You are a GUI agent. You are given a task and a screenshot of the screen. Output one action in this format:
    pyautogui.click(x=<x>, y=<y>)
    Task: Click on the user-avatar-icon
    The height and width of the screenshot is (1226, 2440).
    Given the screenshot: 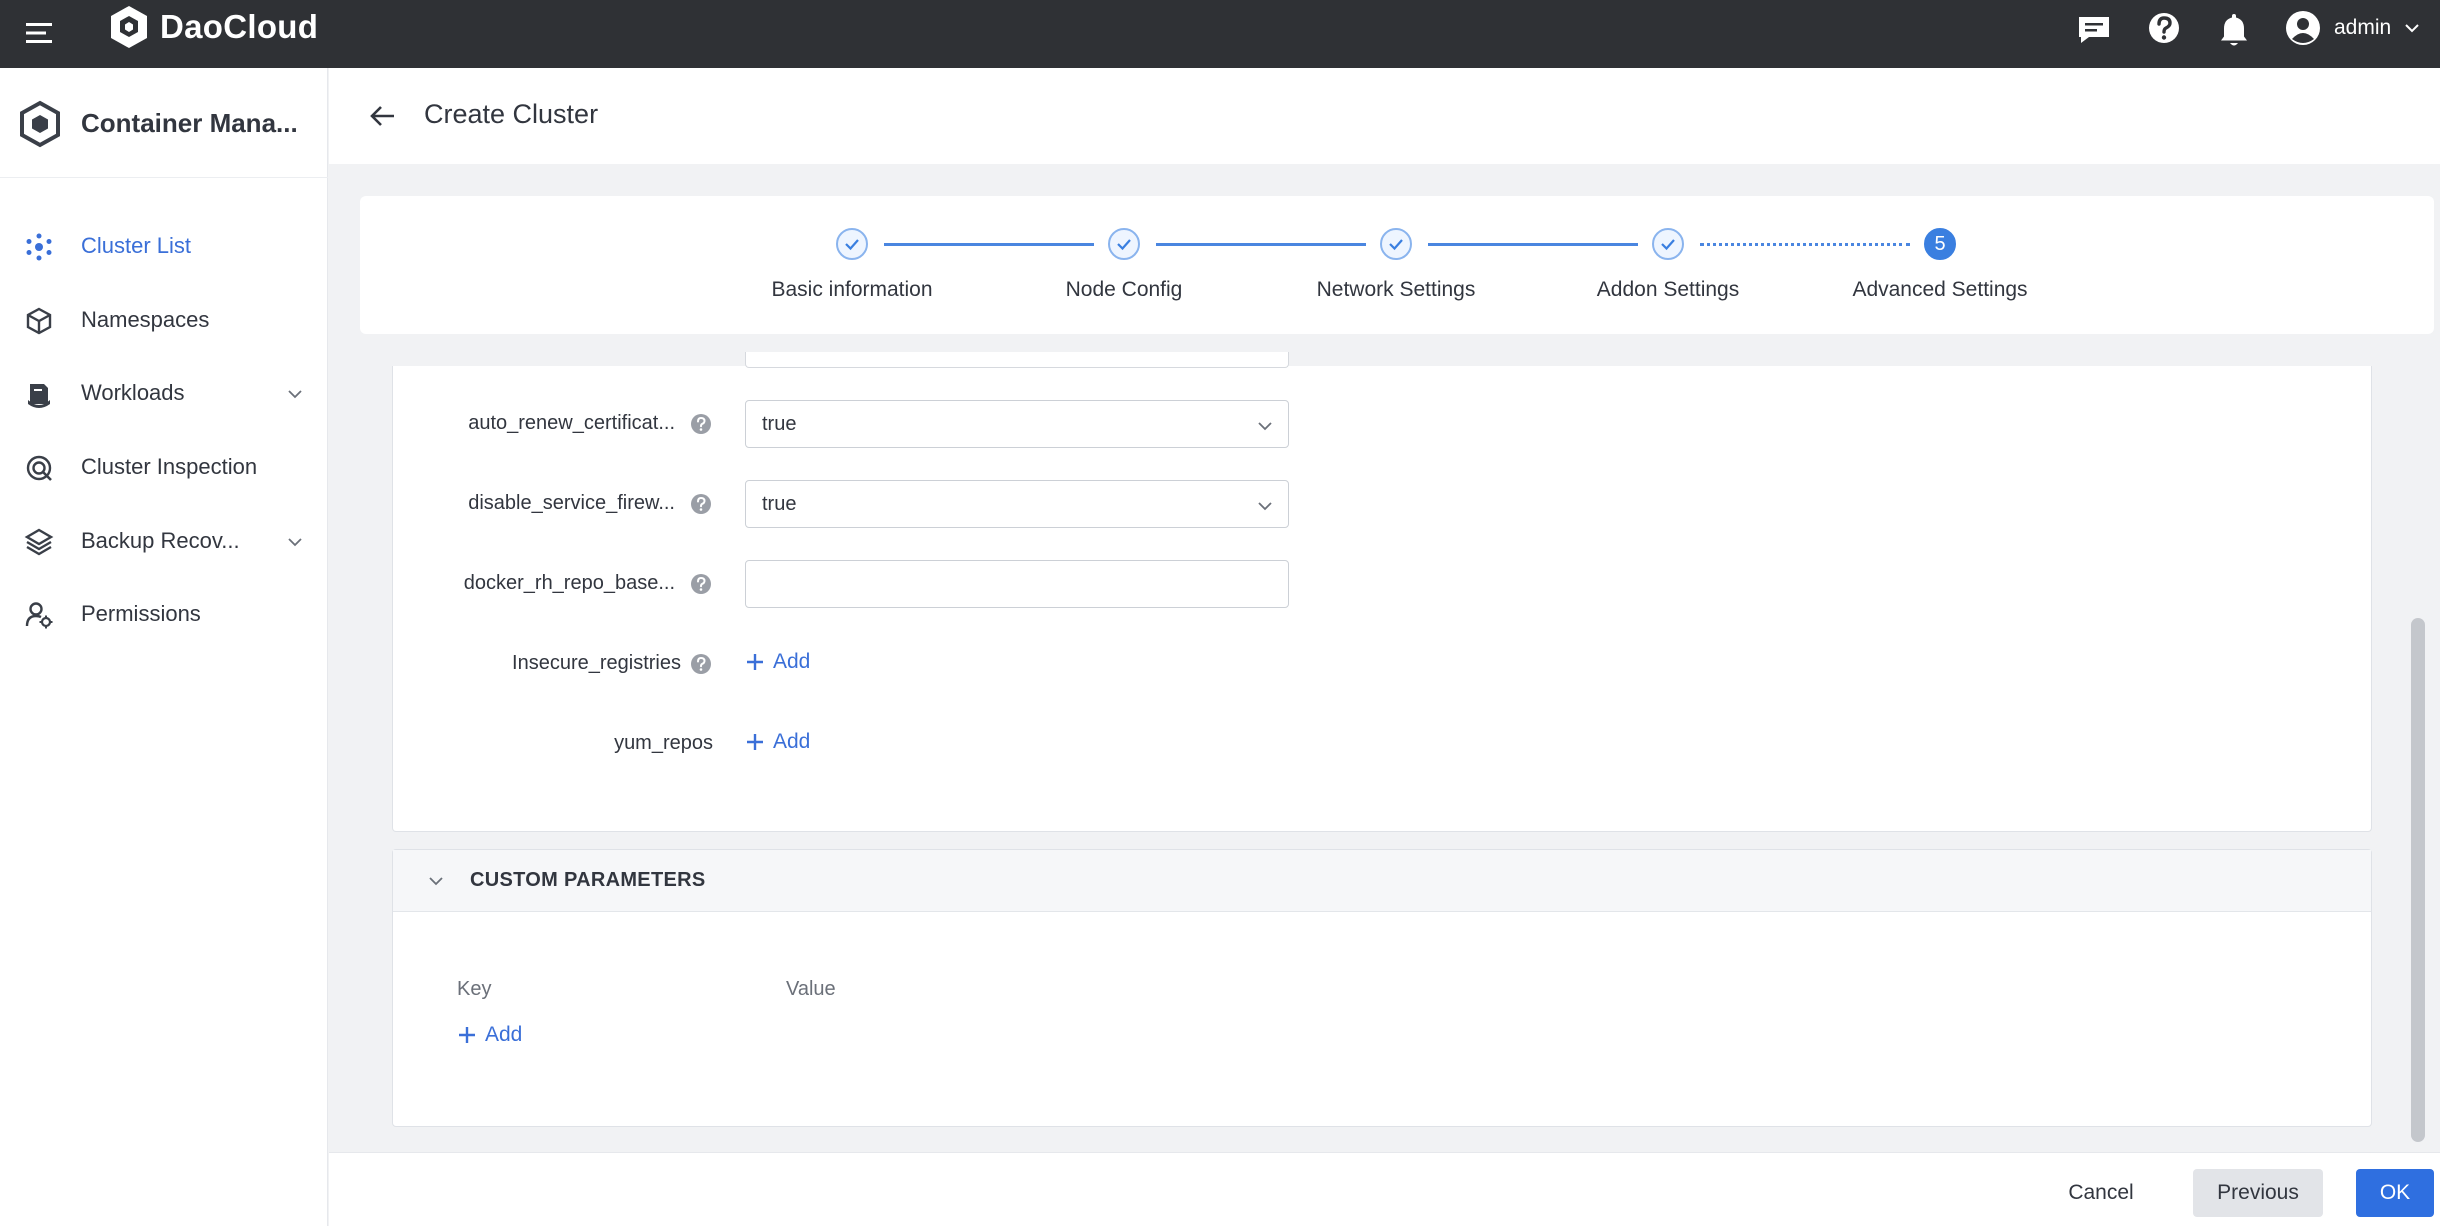 What is the action you would take?
    pyautogui.click(x=2303, y=28)
    